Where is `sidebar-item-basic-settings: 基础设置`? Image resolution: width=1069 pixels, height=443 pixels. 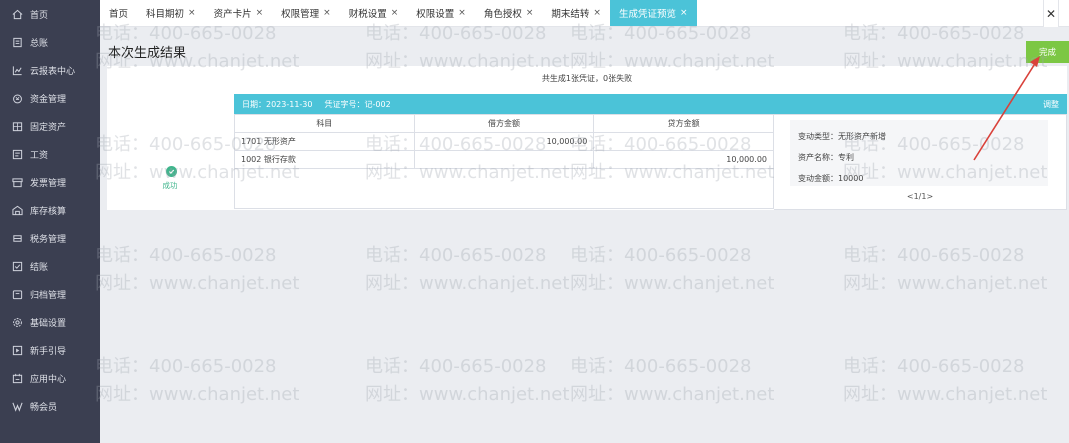
sidebar-item-basic-settings: 基础设置 is located at coordinates (50, 322).